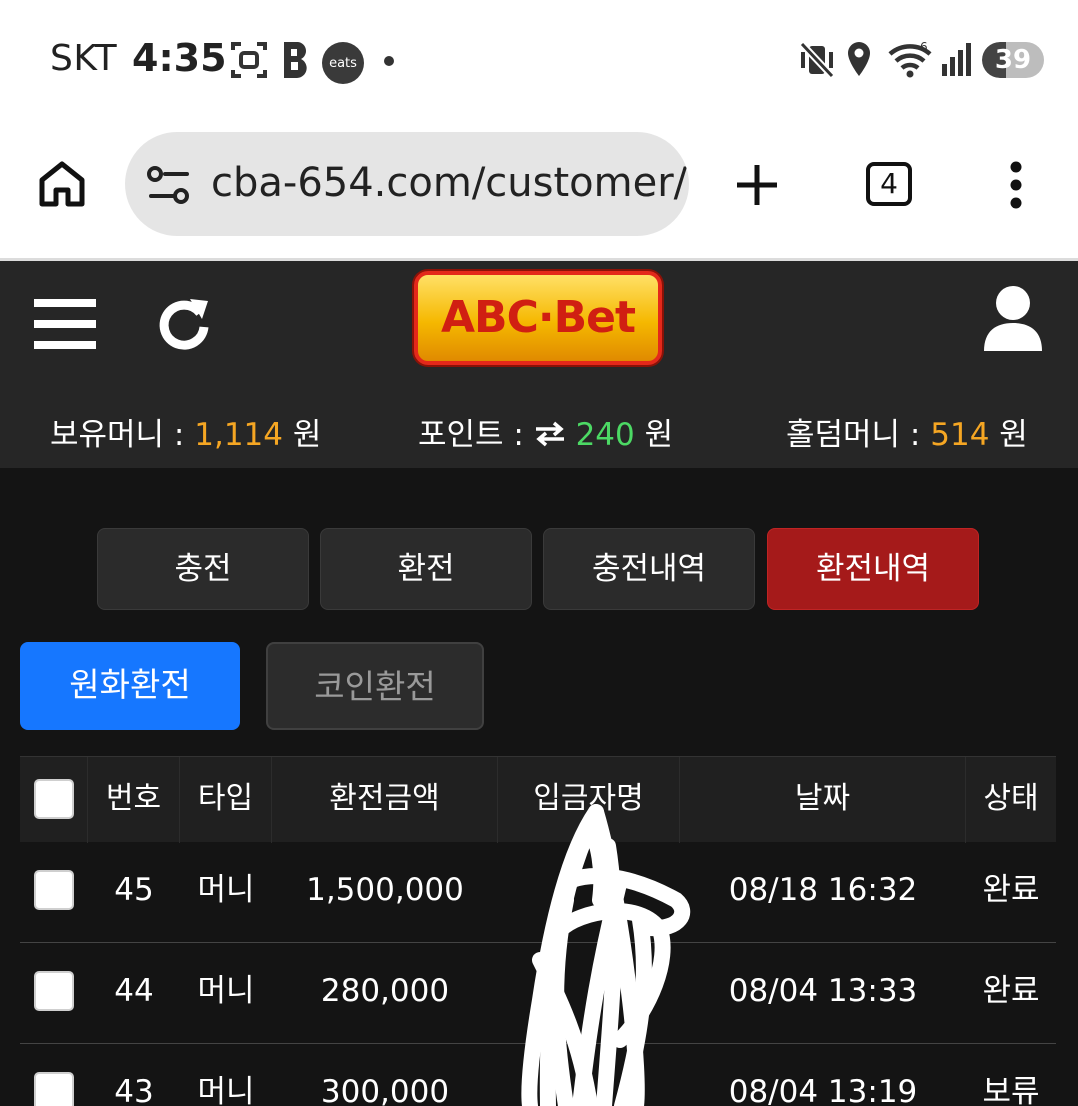 The width and height of the screenshot is (1078, 1106). Describe the element at coordinates (62, 186) in the screenshot. I see `home-icon` at that location.